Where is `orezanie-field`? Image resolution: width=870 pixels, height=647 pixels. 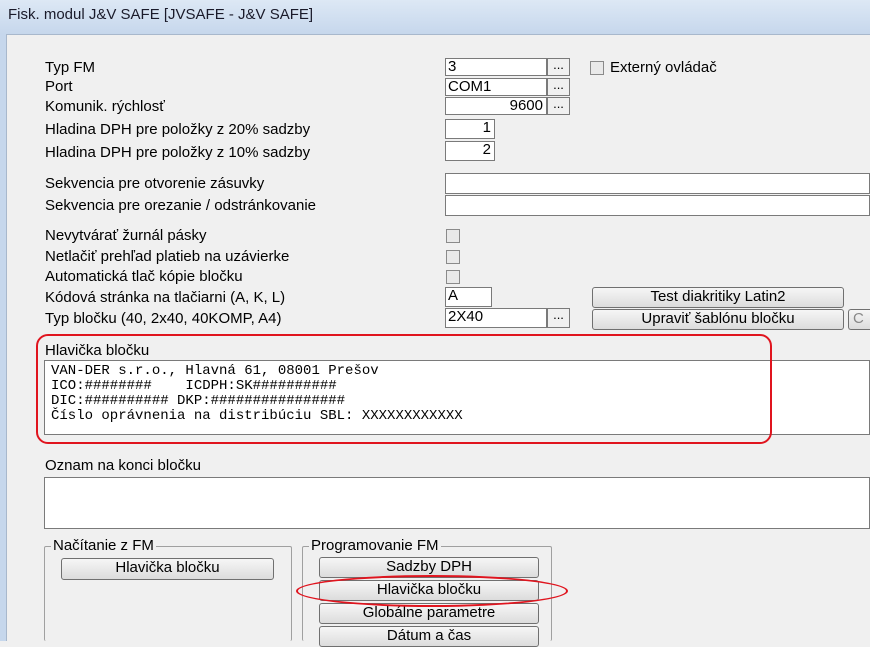 orezanie-field is located at coordinates (657, 205).